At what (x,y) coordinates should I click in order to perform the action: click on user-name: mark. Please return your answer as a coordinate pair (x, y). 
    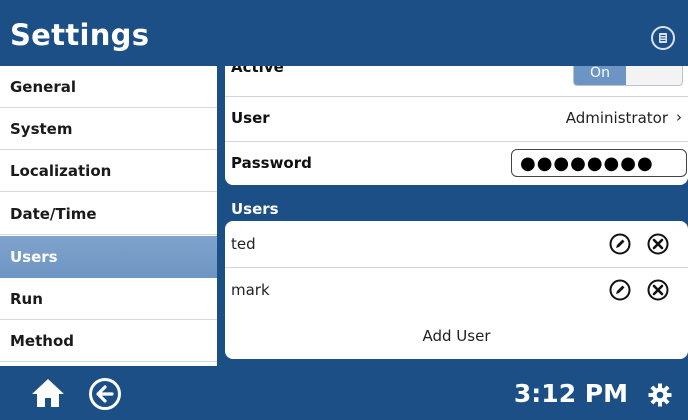
    Looking at the image, I should click on (250, 290).